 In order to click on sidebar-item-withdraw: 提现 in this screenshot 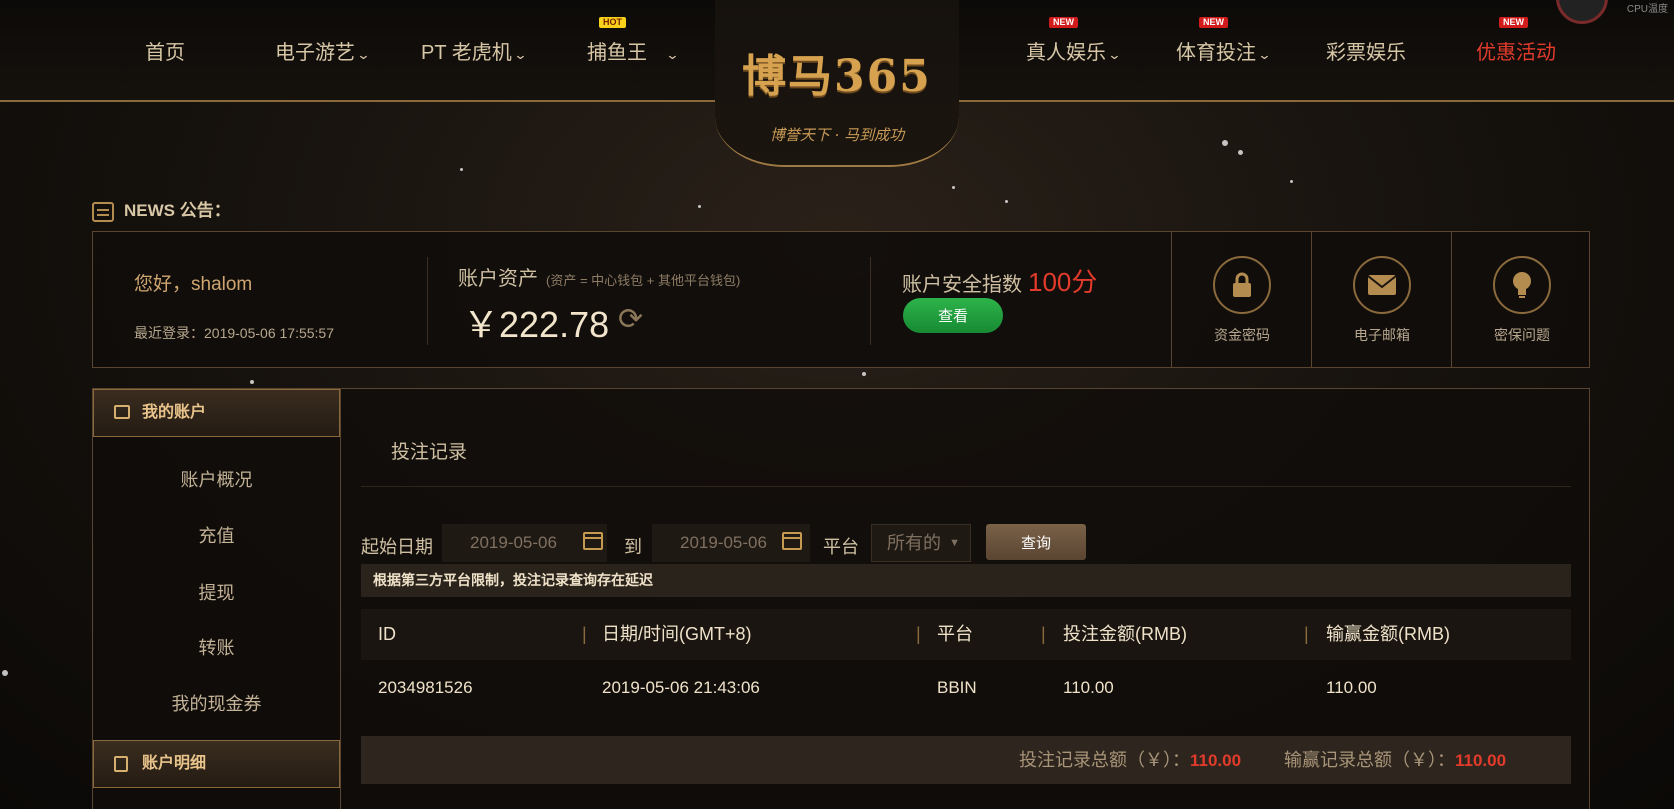, I will do `click(216, 592)`.